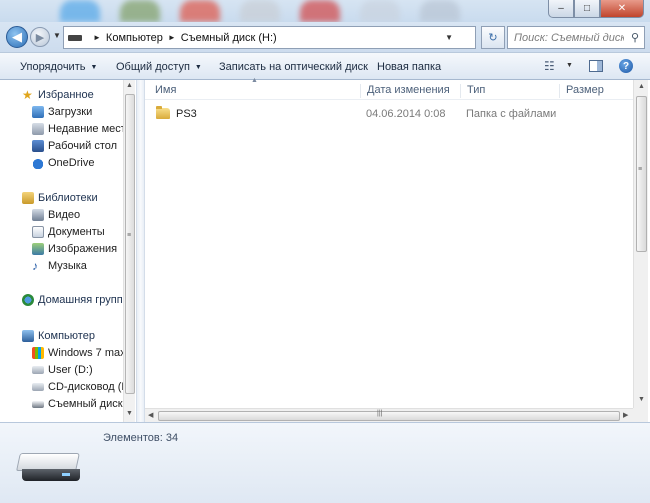 The width and height of the screenshot is (650, 503). Describe the element at coordinates (162, 91) in the screenshot. I see `column-header-name: Имя` at that location.